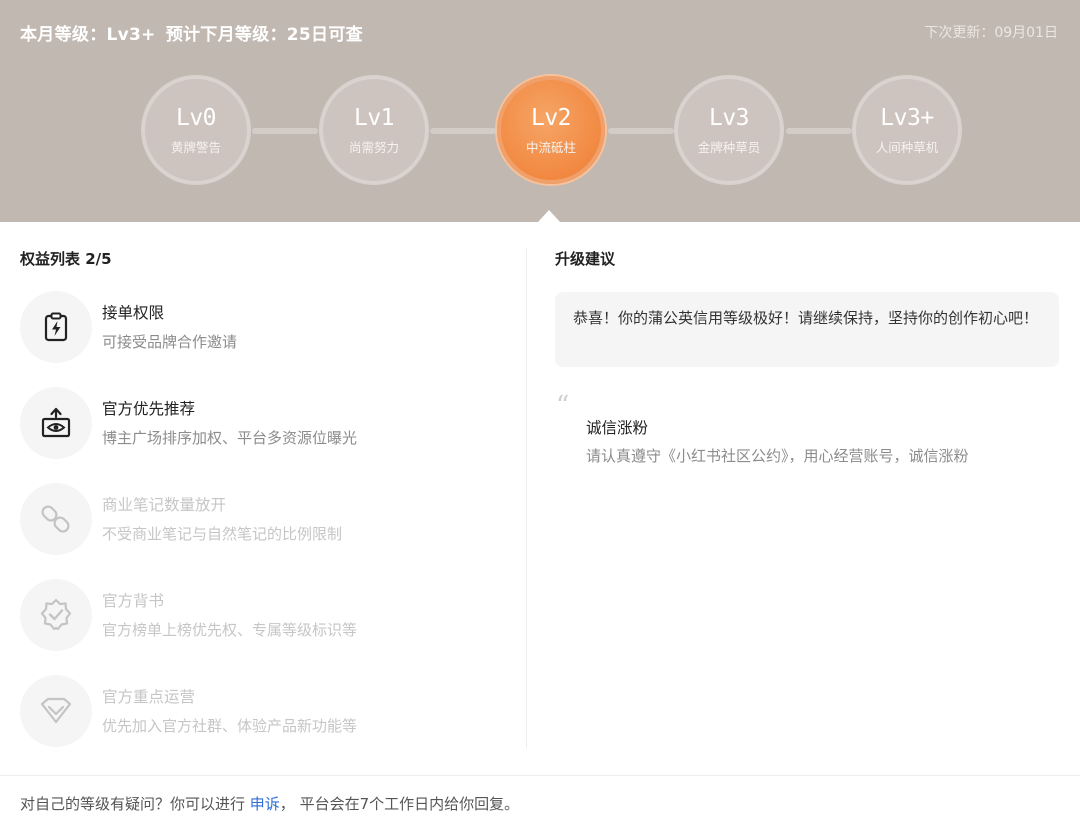 This screenshot has width=1080, height=825. I want to click on benefit-desc: 优先加入官方社群、体验产品新功能等, so click(230, 726).